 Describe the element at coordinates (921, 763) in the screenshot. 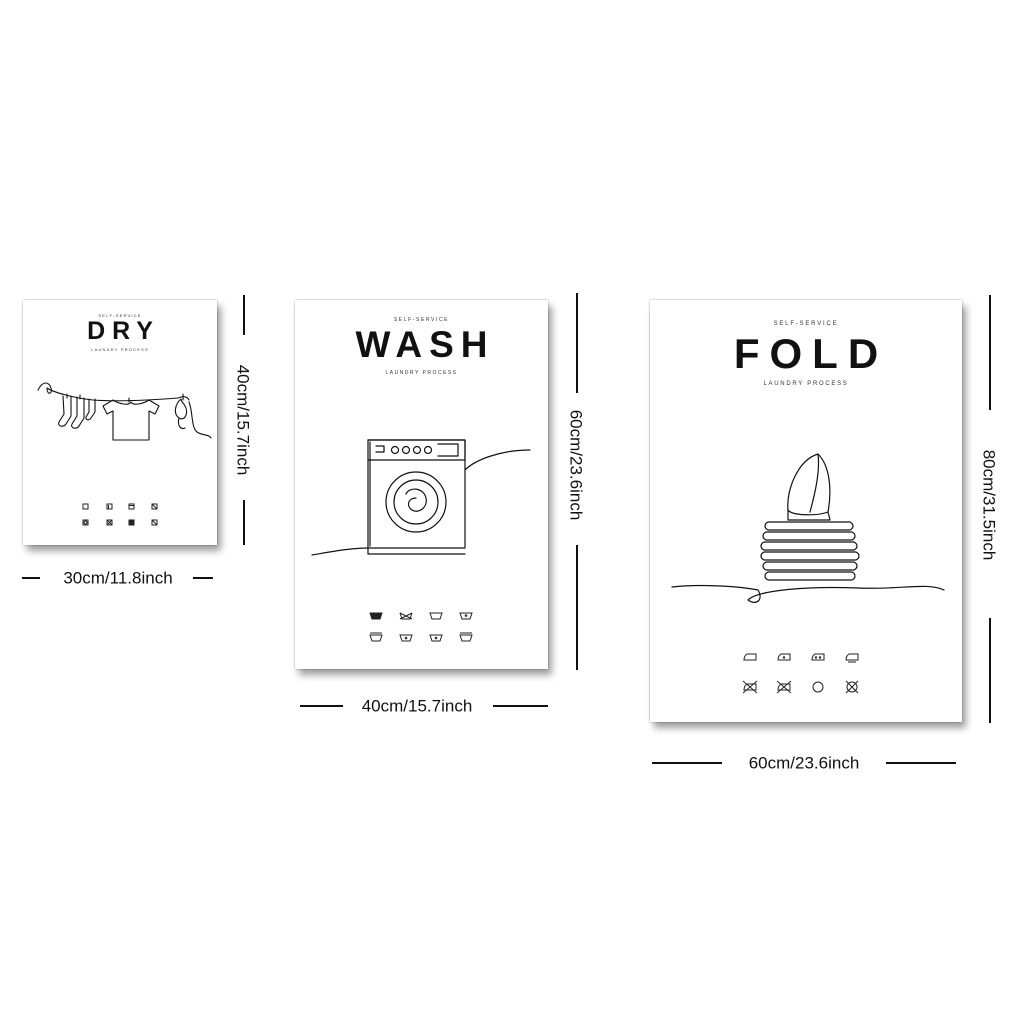

I see `fold-width-line-right` at that location.